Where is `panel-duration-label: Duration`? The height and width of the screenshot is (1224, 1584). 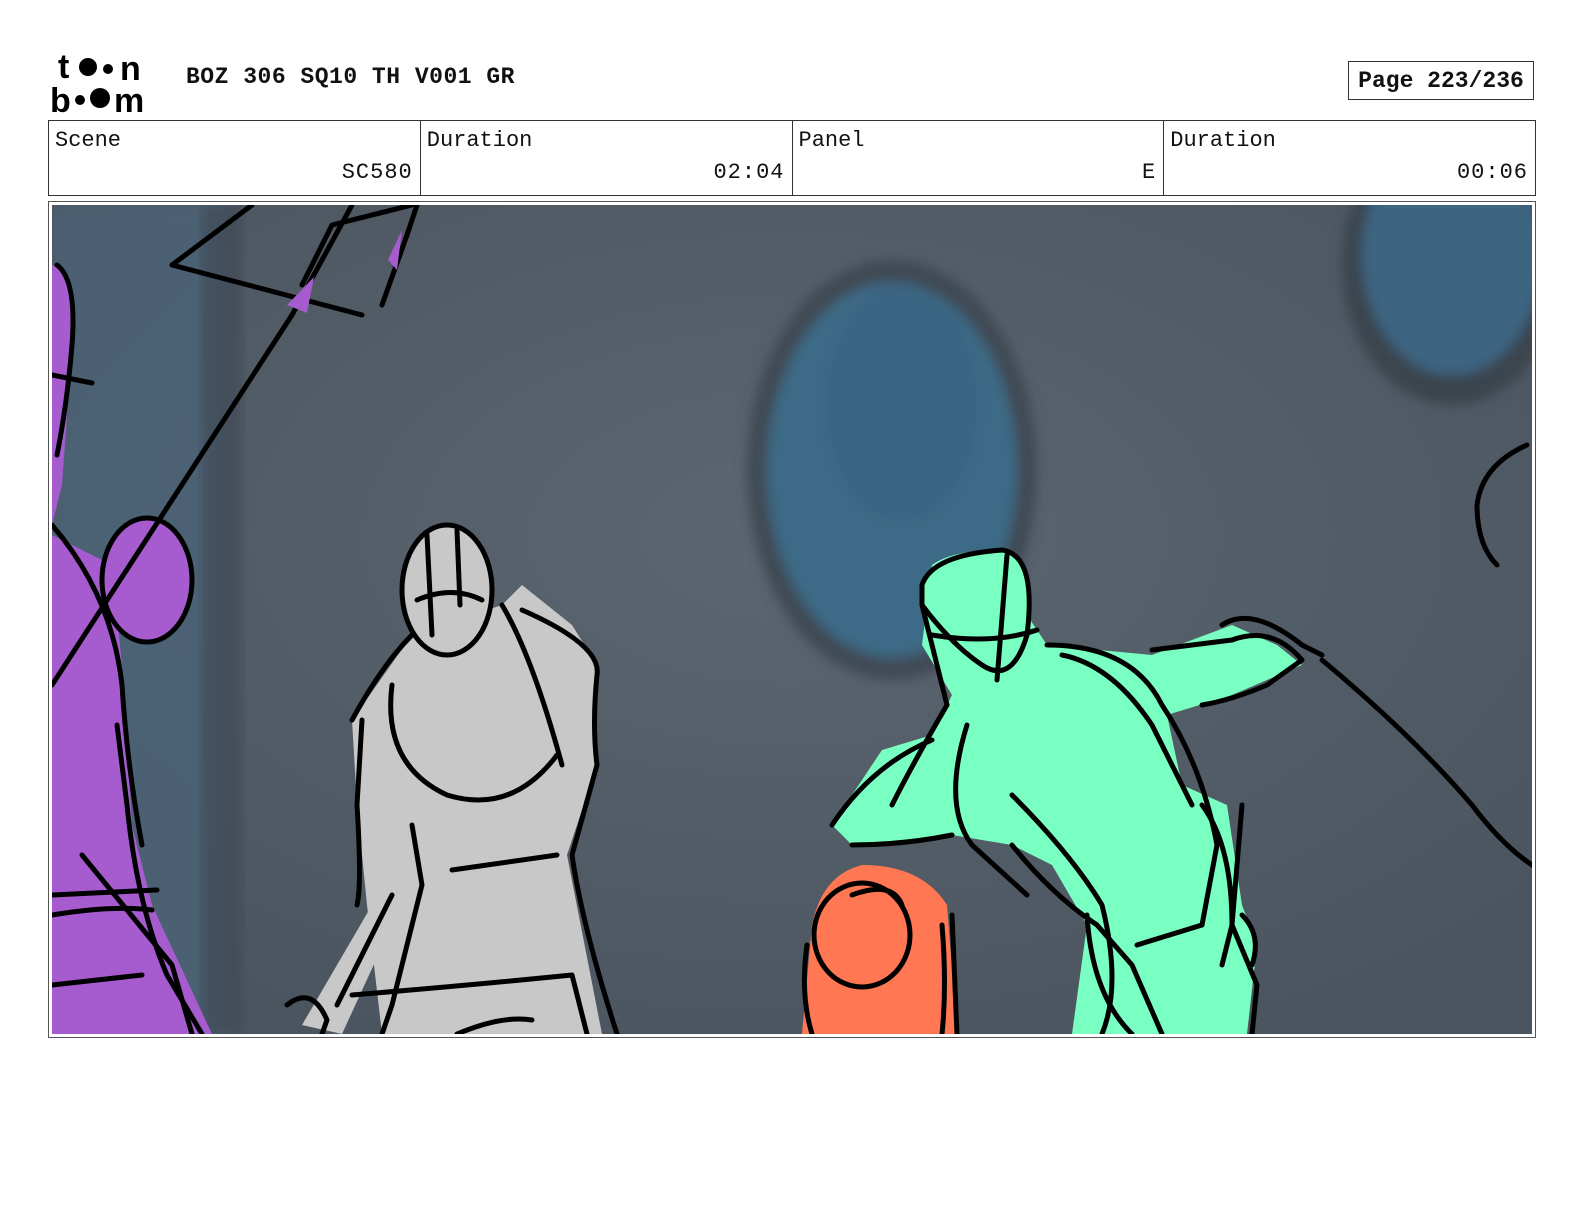 panel-duration-label: Duration is located at coordinates (1223, 140).